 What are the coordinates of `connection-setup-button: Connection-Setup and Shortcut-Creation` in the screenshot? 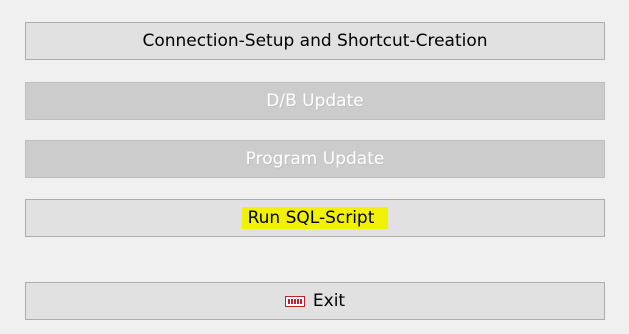 It's located at (315, 41).